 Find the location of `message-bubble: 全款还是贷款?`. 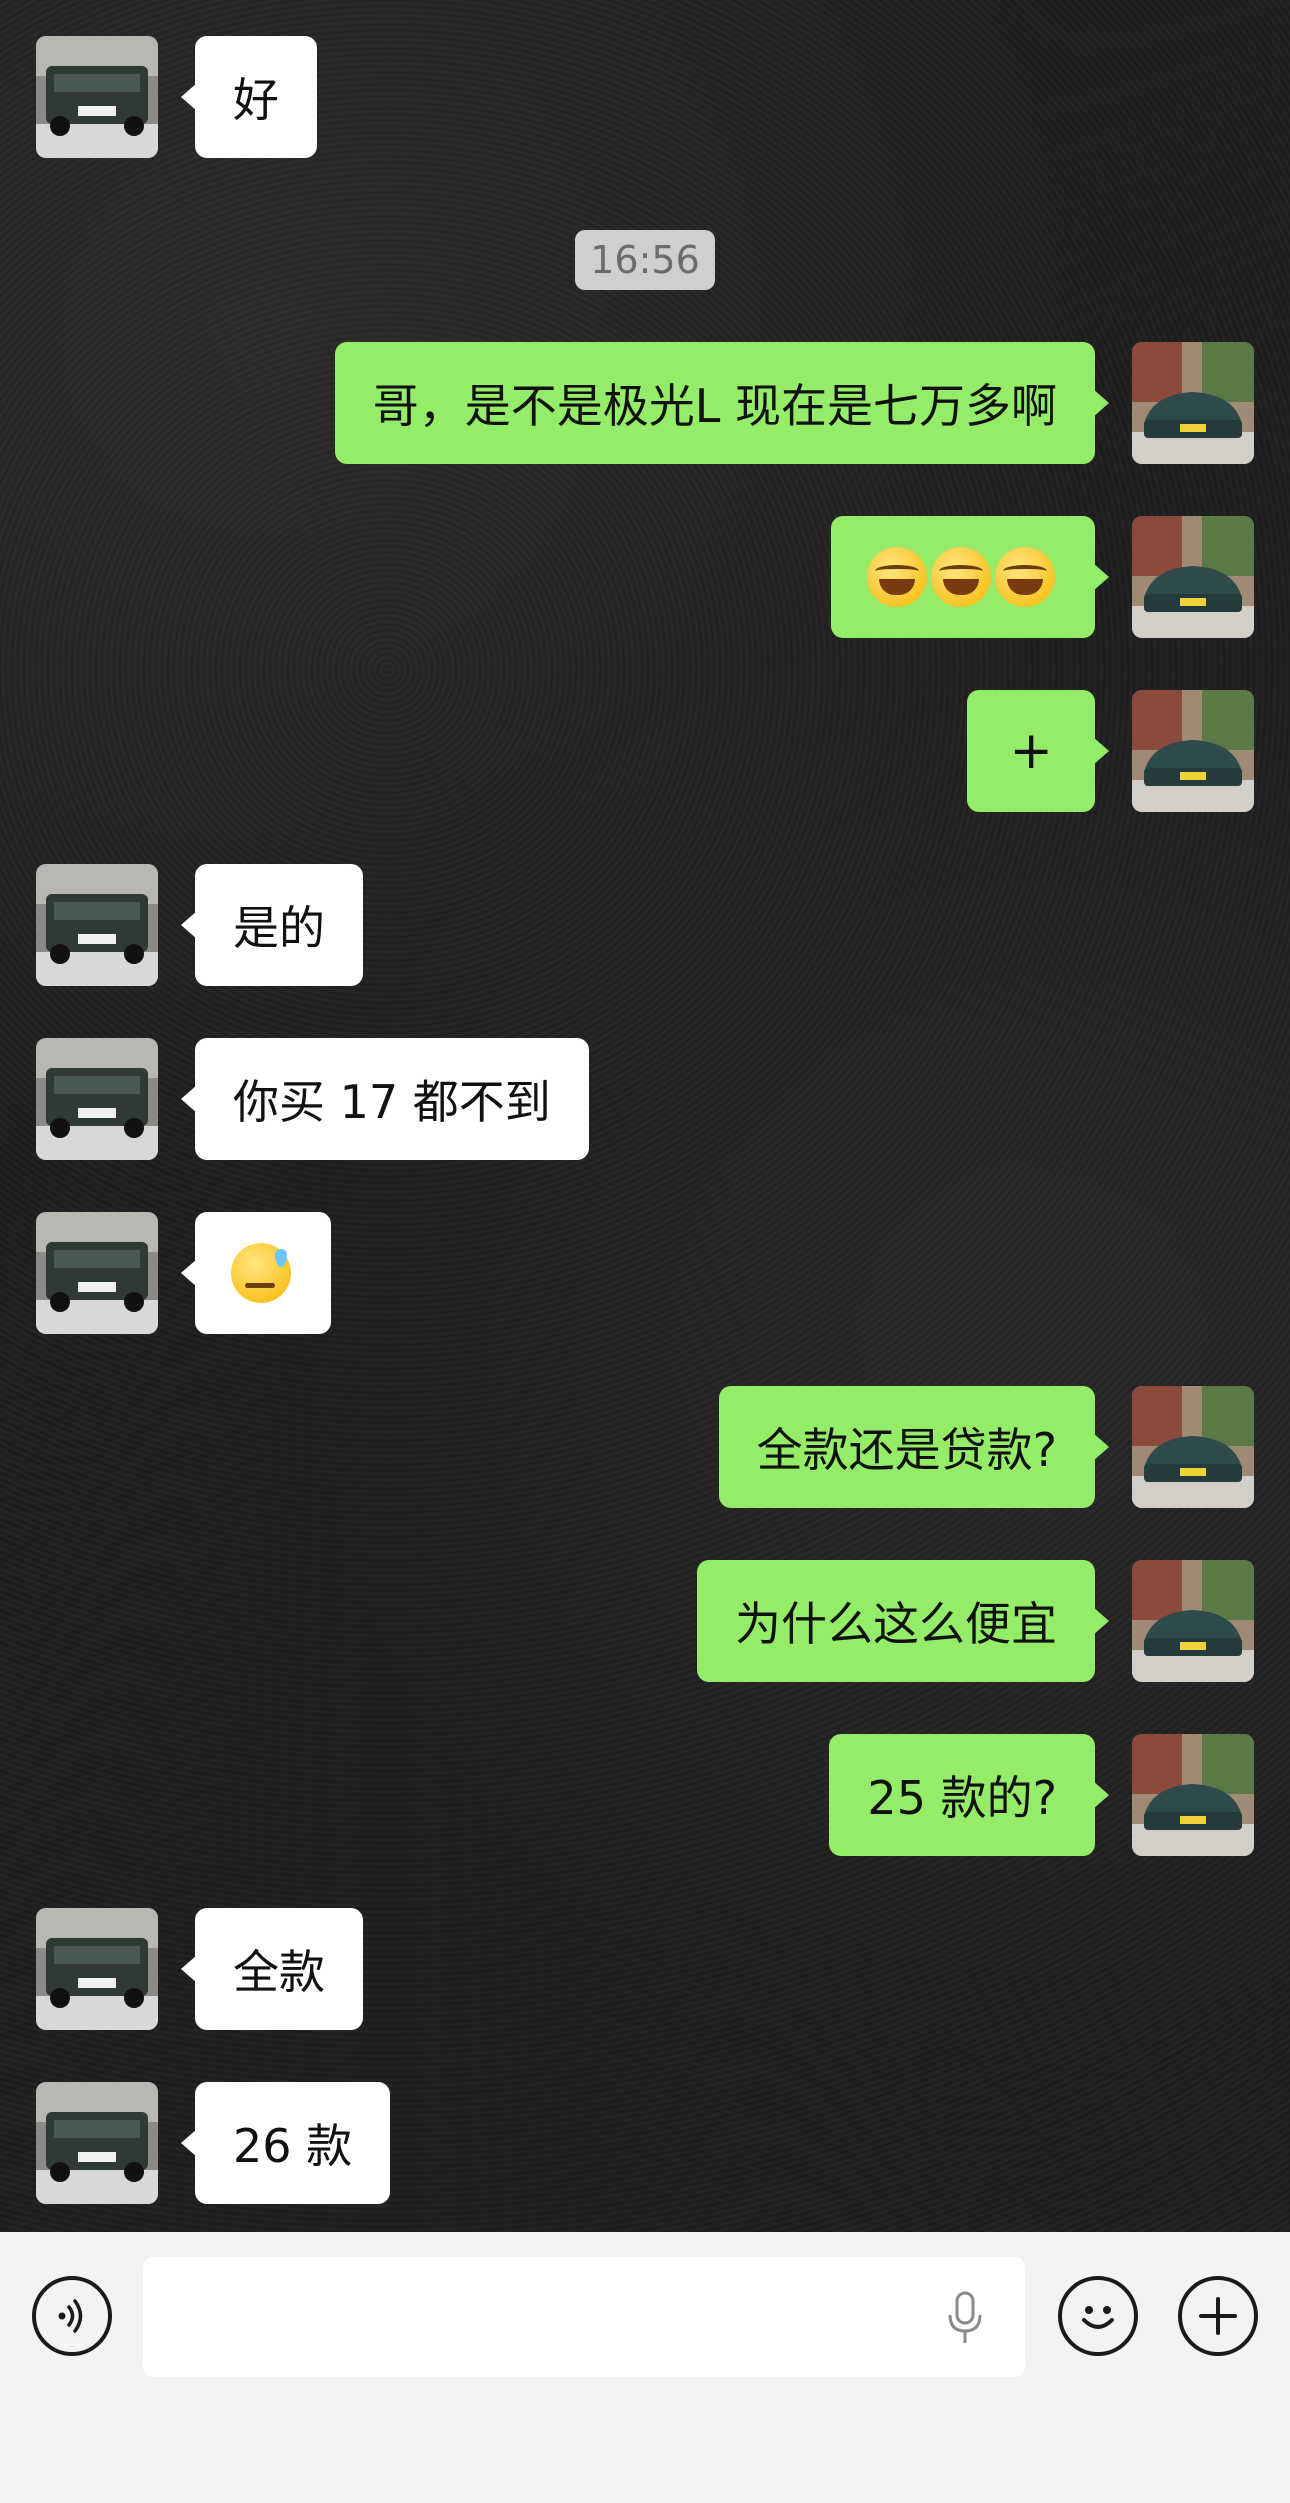

message-bubble: 全款还是贷款? is located at coordinates (914, 1447).